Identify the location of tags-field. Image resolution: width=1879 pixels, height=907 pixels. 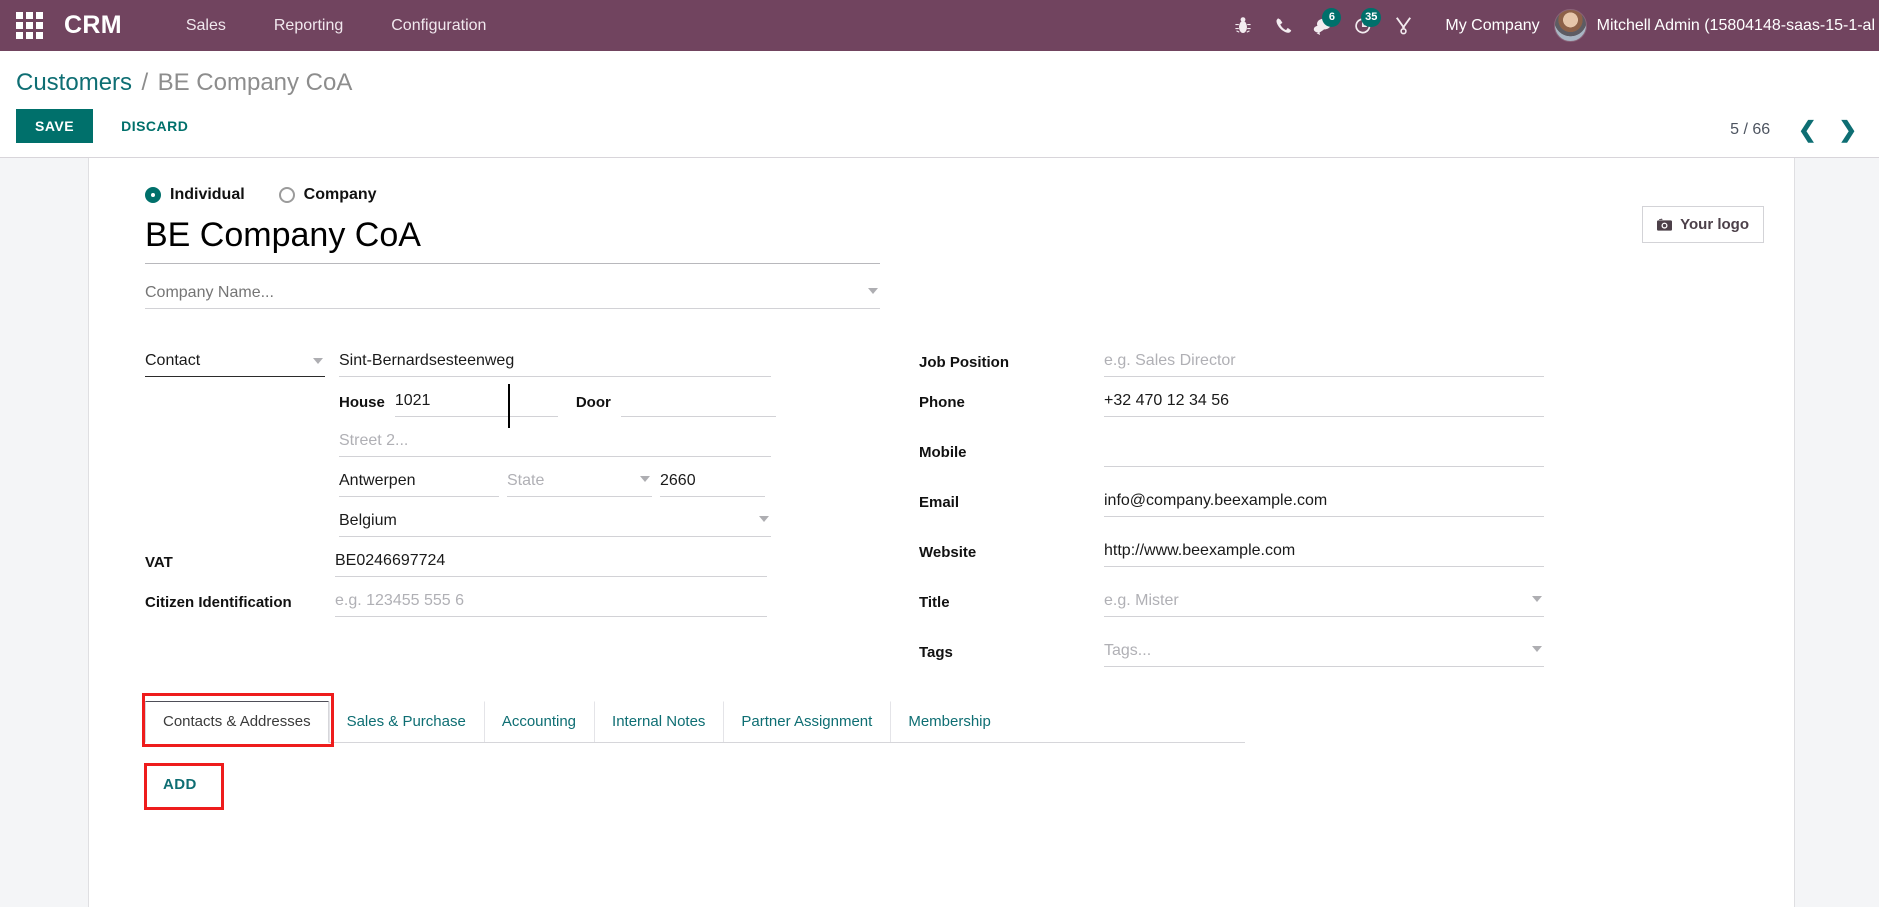
(1324, 653).